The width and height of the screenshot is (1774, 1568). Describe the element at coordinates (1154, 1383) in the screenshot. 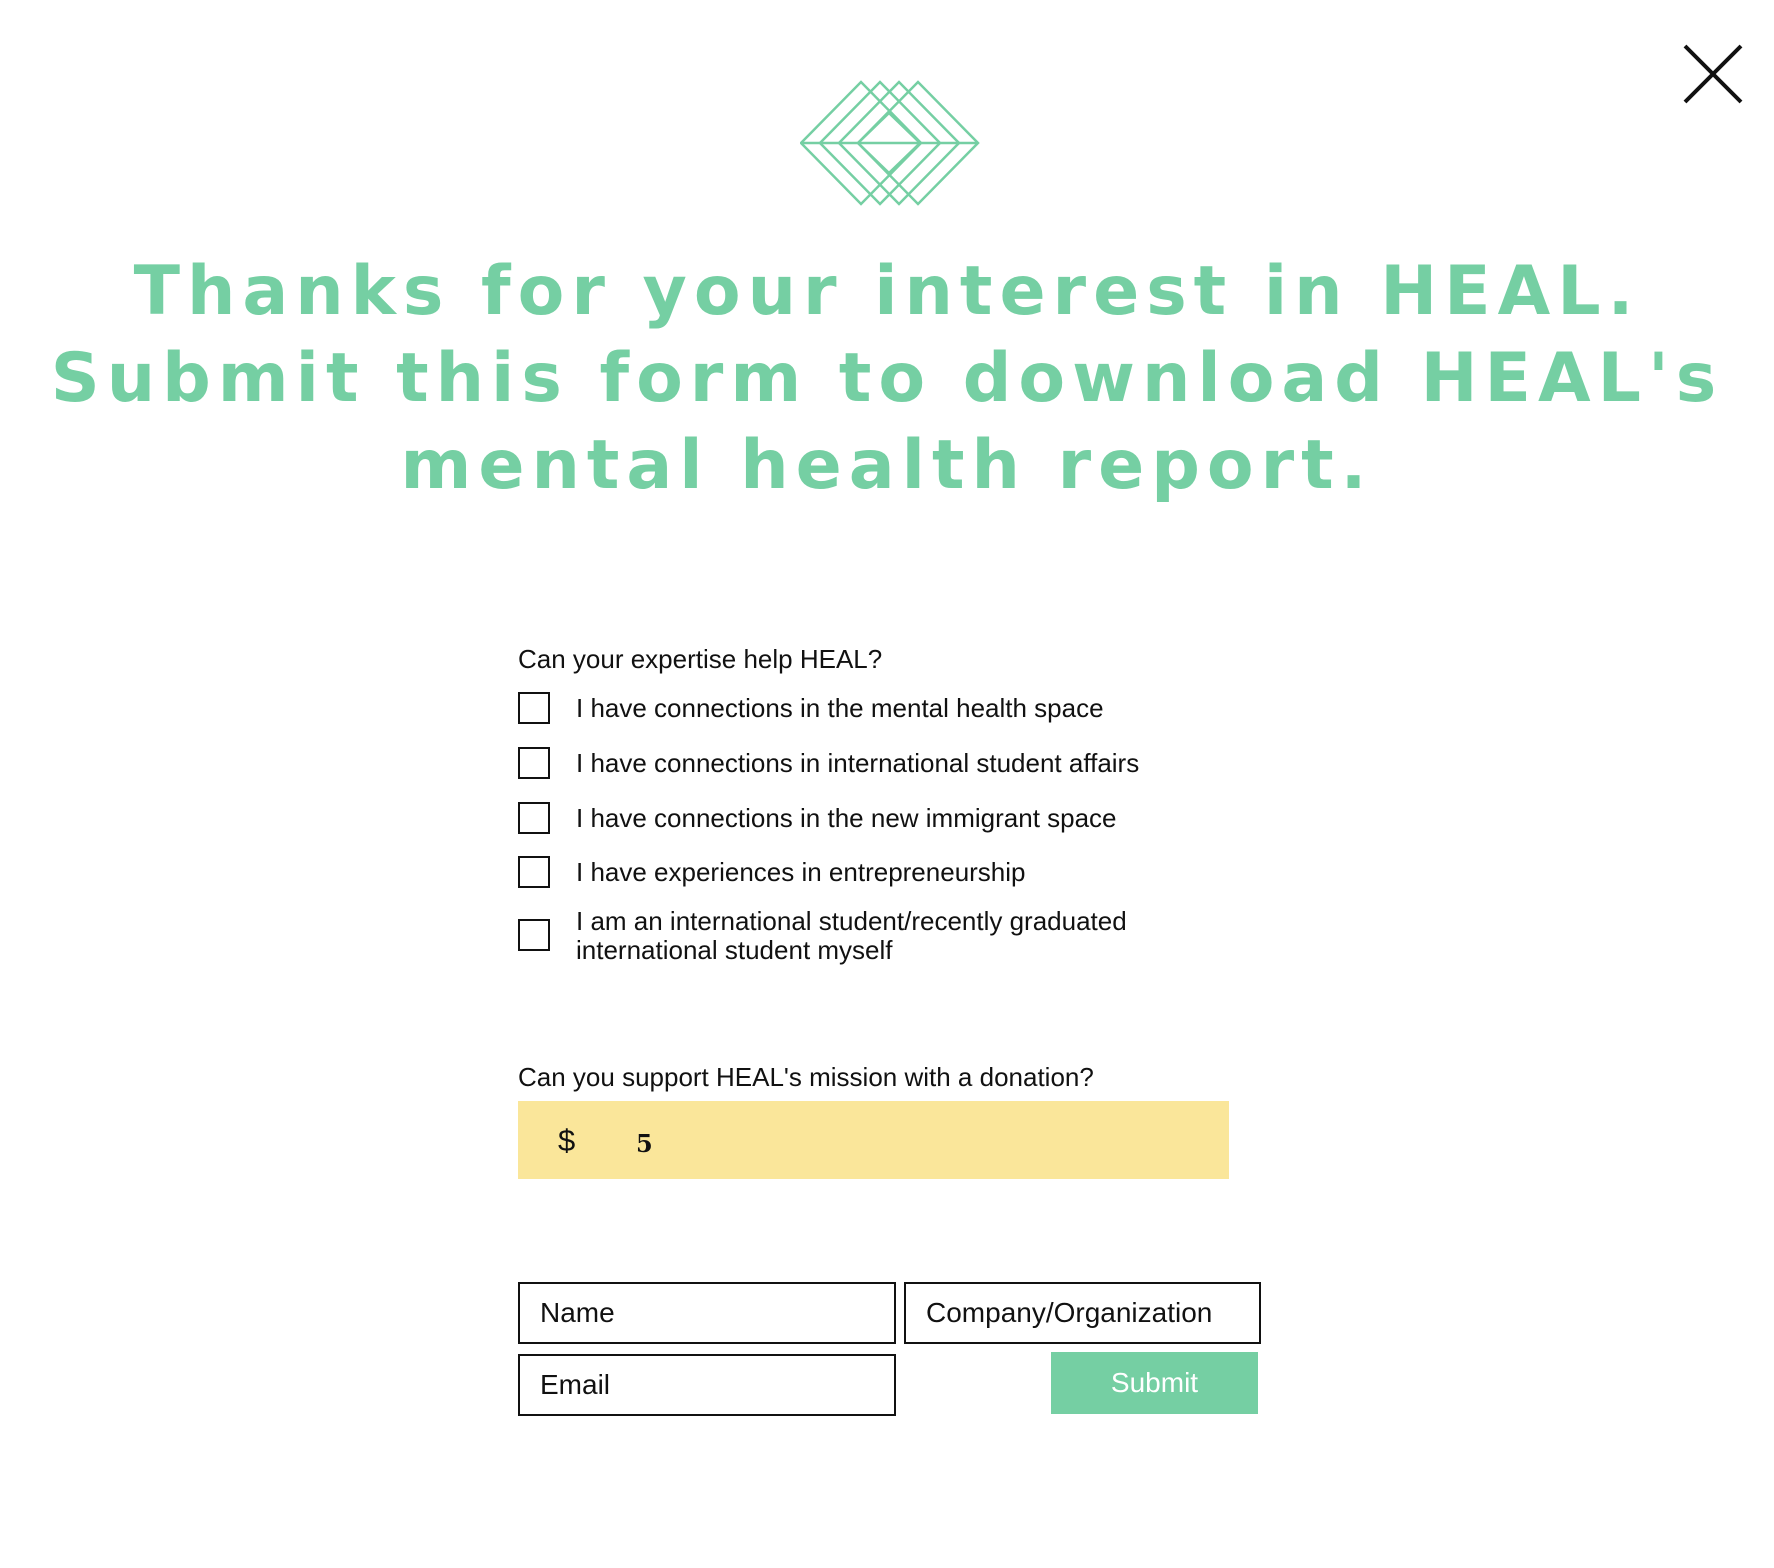

I see `submit-button: Submit` at that location.